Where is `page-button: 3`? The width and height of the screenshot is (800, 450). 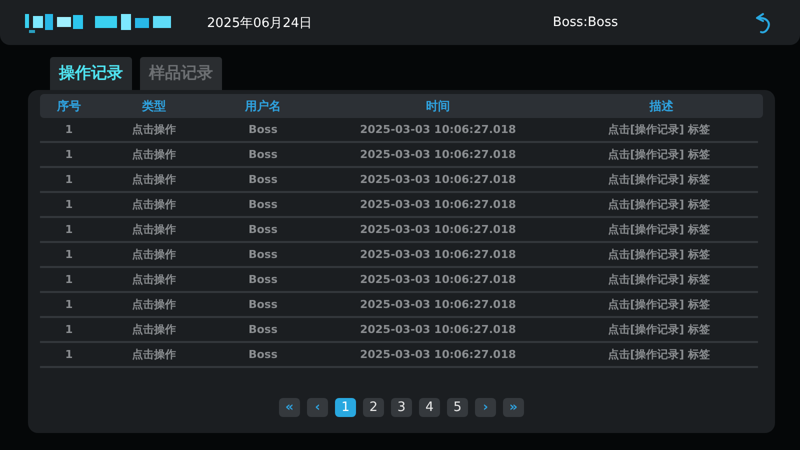
page-button: 3 is located at coordinates (401, 407).